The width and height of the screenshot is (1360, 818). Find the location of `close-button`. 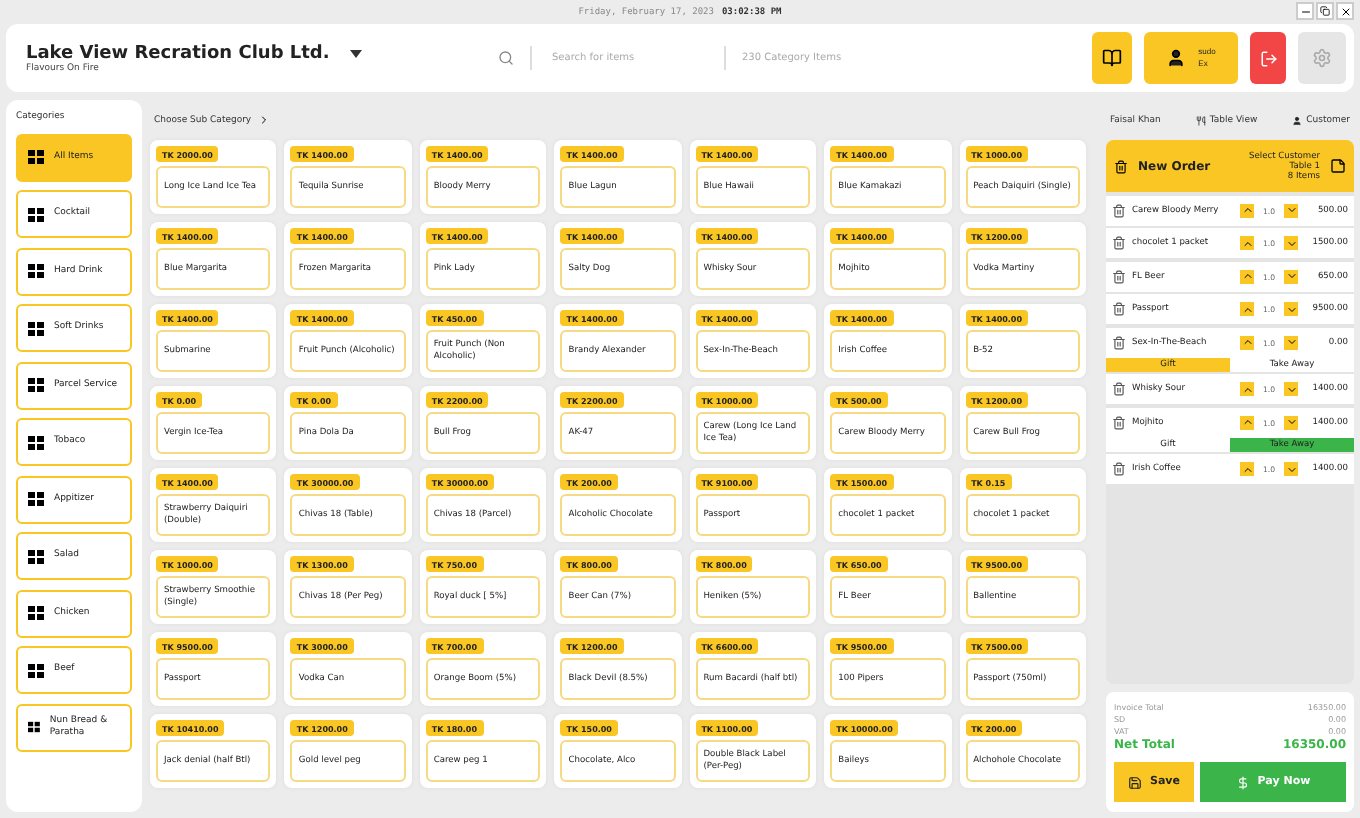

close-button is located at coordinates (1345, 11).